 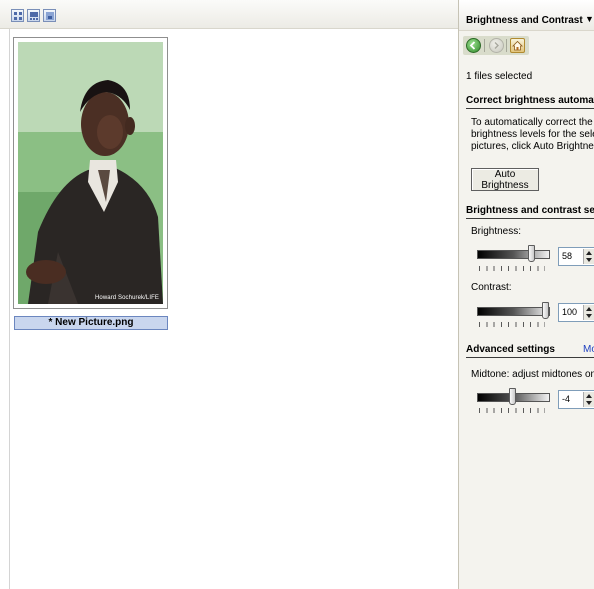 What do you see at coordinates (545, 310) in the screenshot?
I see `contrast-slider-thumb` at bounding box center [545, 310].